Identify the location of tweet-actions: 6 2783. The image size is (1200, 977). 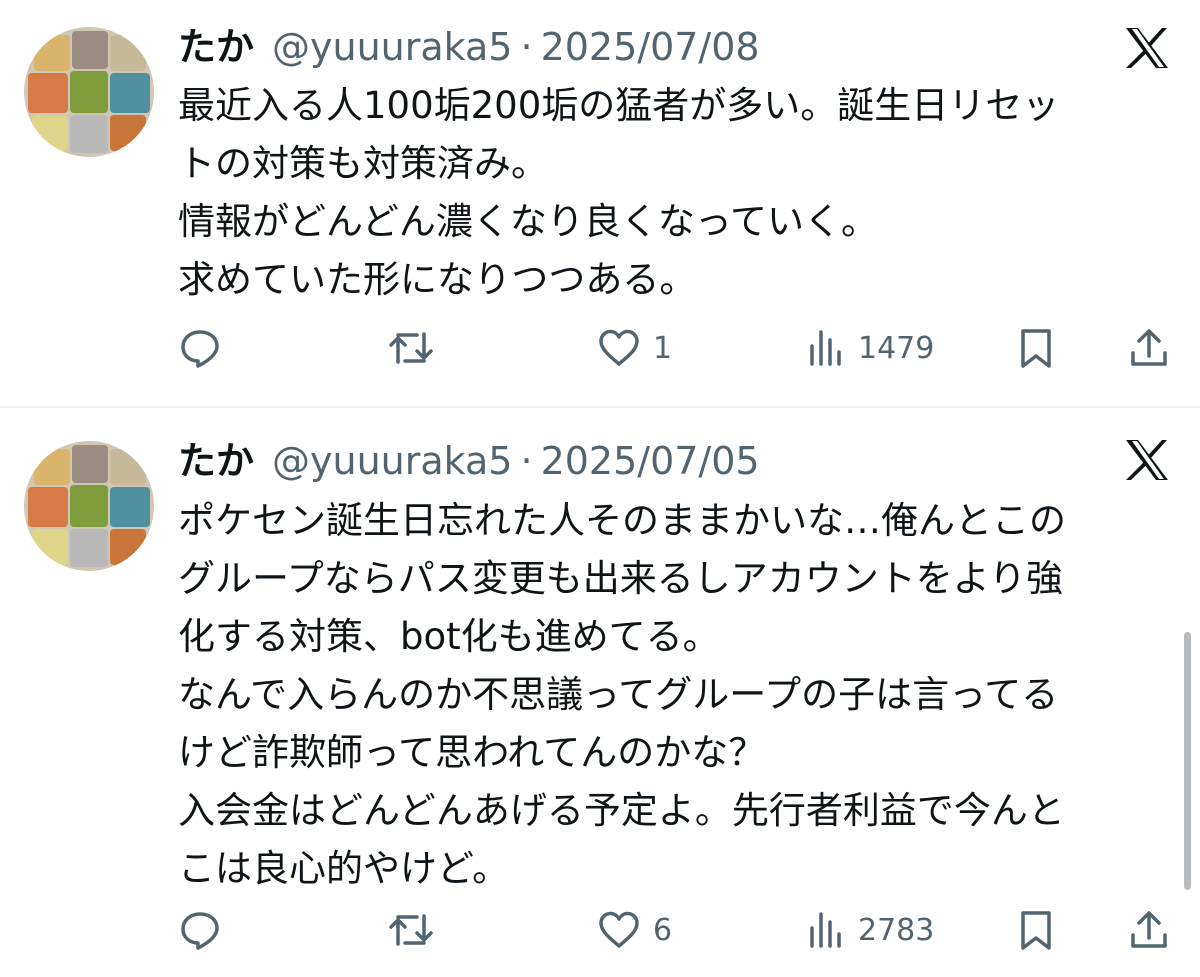
(600, 930).